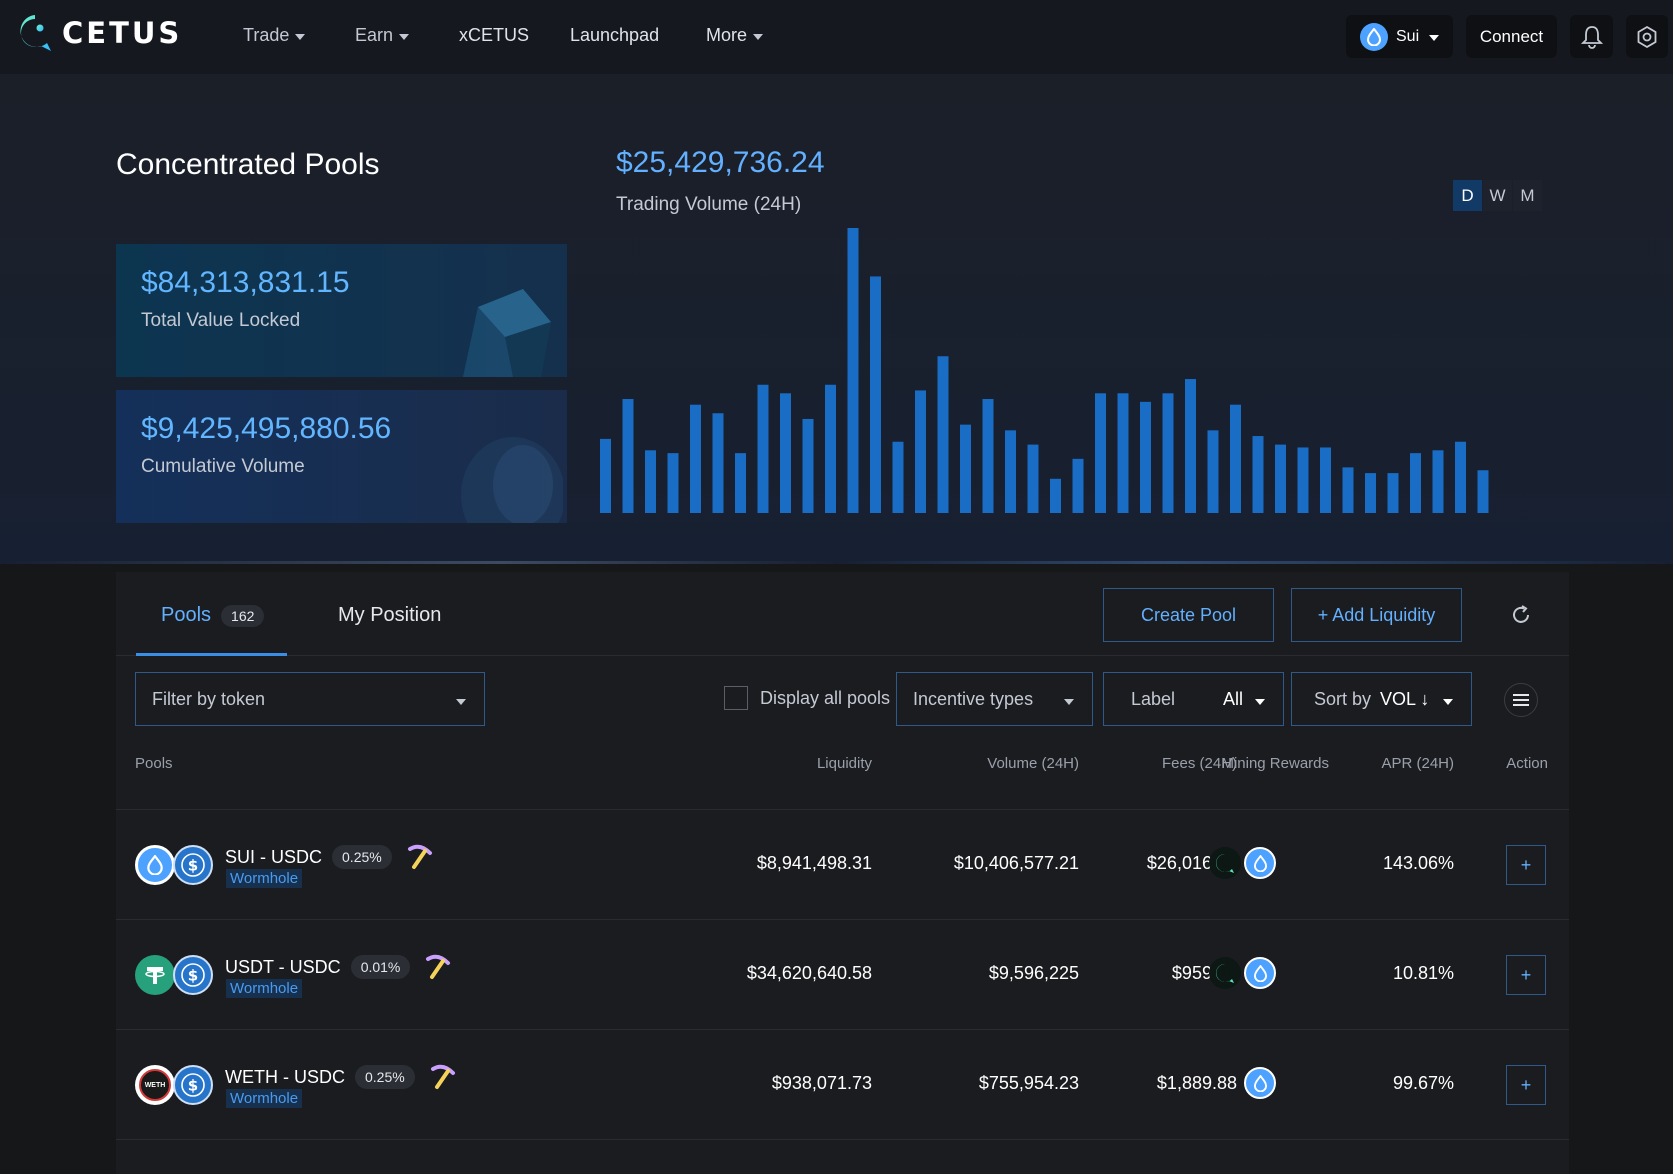  I want to click on trading-volume-label: Trading Volume (24H), so click(709, 204).